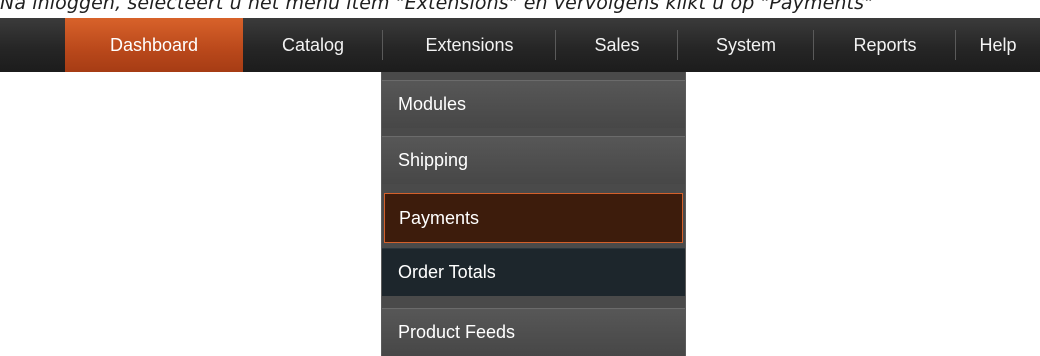 This screenshot has height=356, width=1040. I want to click on menu-item-label: Reports, so click(885, 44).